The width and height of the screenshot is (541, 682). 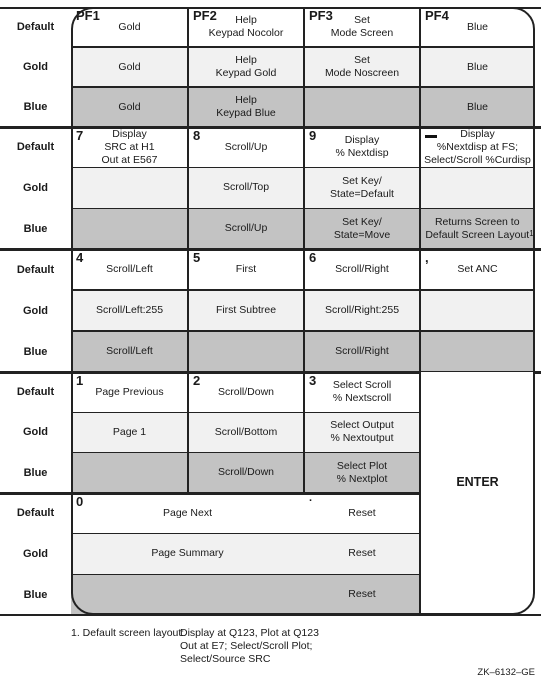 I want to click on key-function-text: Scroll/Up, so click(x=246, y=146).